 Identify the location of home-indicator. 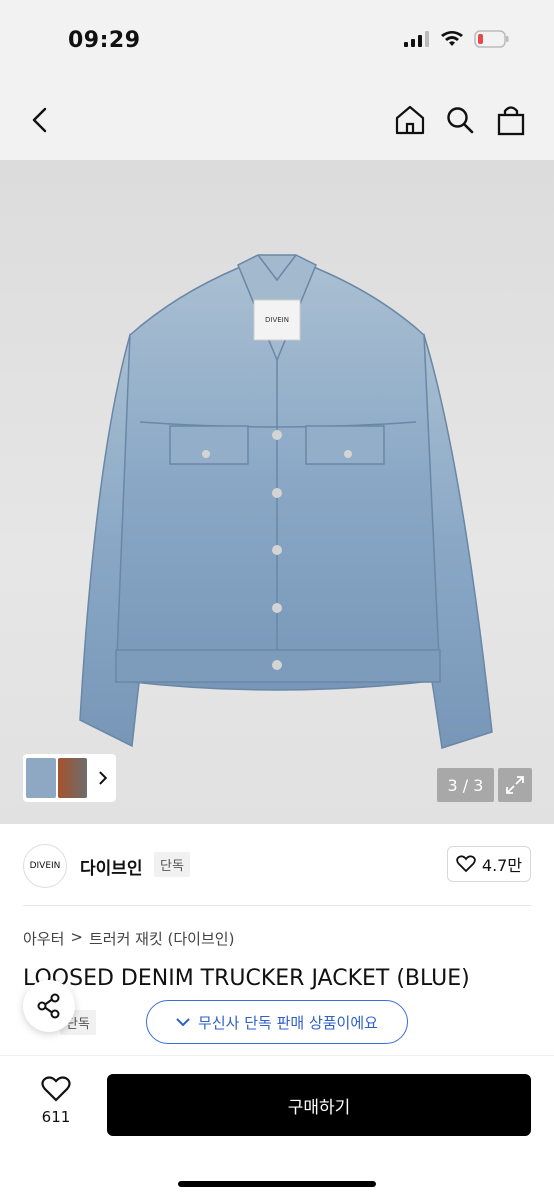
(277, 1184).